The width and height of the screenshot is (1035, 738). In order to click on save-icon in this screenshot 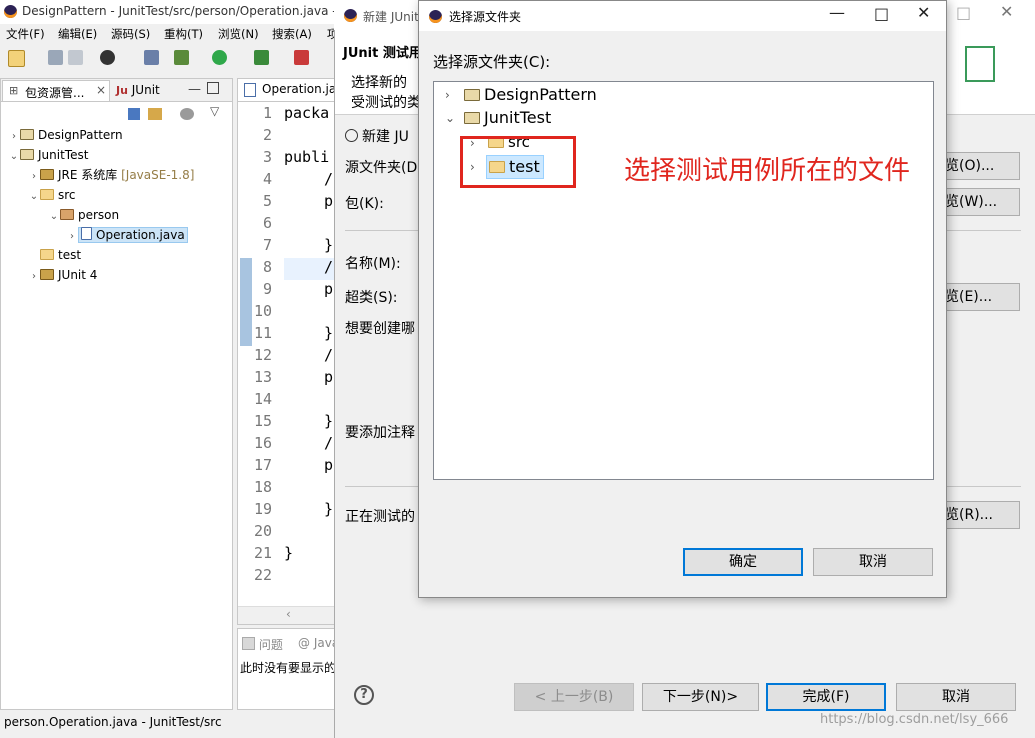, I will do `click(55, 57)`.